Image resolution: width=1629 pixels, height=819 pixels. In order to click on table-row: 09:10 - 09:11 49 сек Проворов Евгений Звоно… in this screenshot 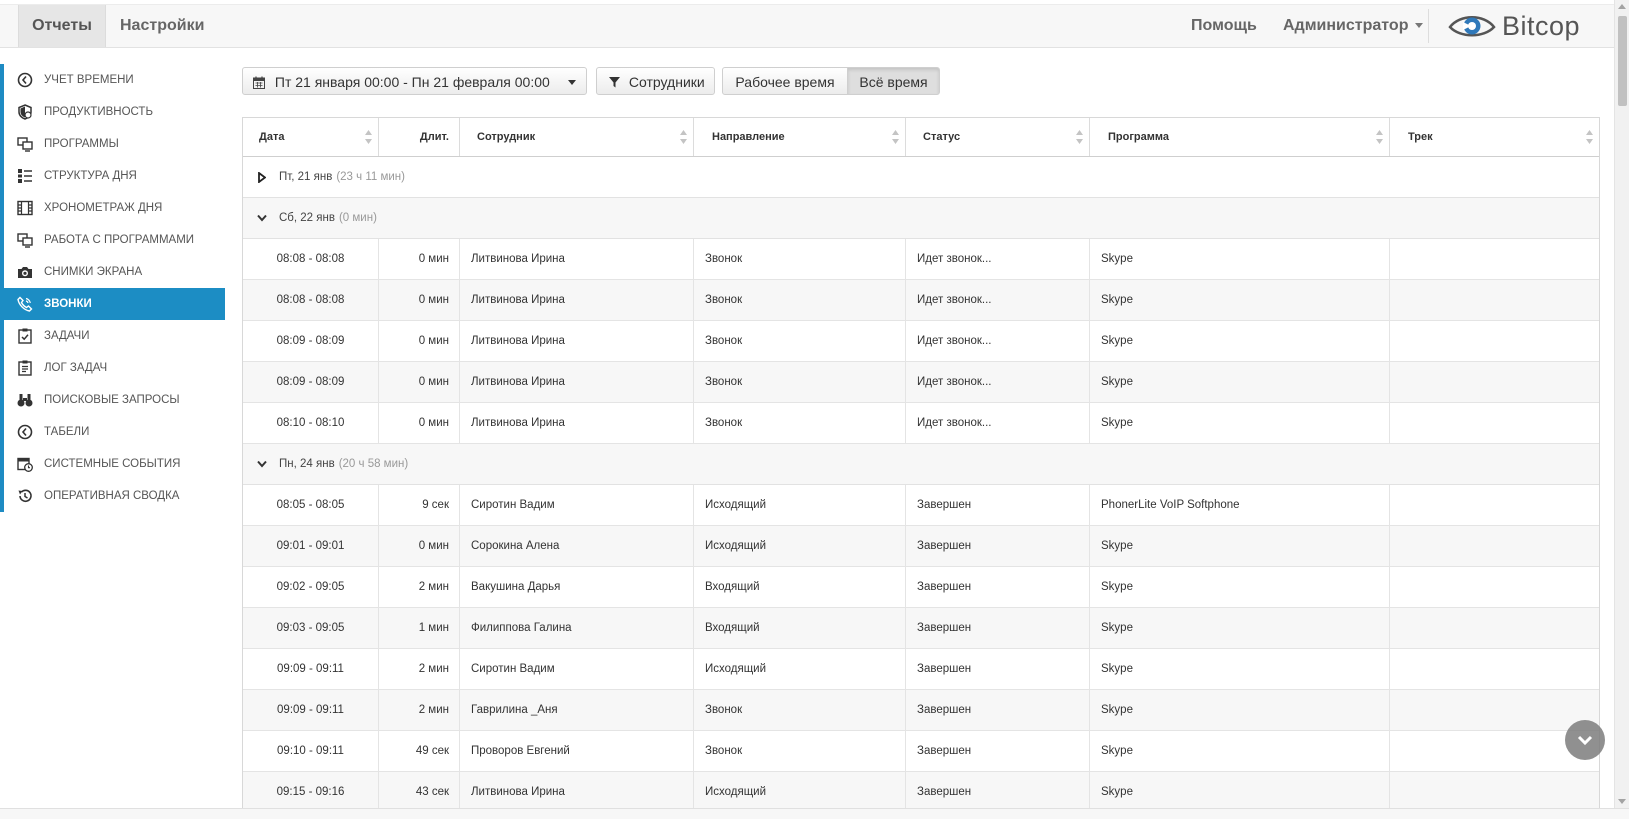, I will do `click(921, 751)`.